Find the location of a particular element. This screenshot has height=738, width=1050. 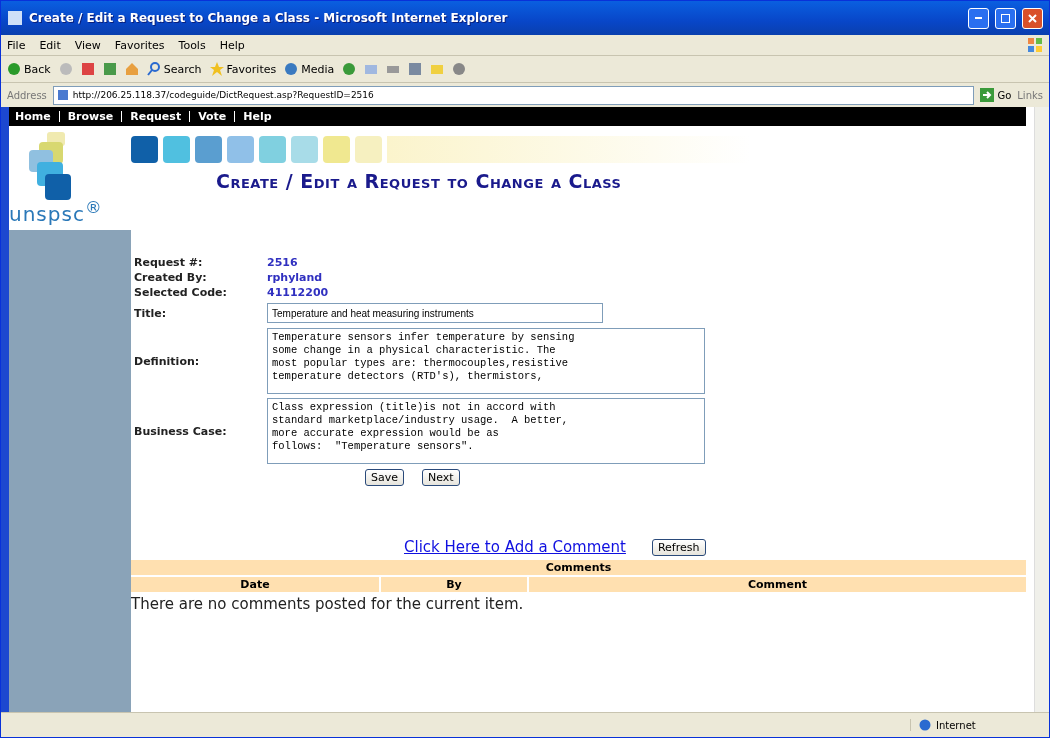

toolbar-button: Favorites is located at coordinates (243, 69).